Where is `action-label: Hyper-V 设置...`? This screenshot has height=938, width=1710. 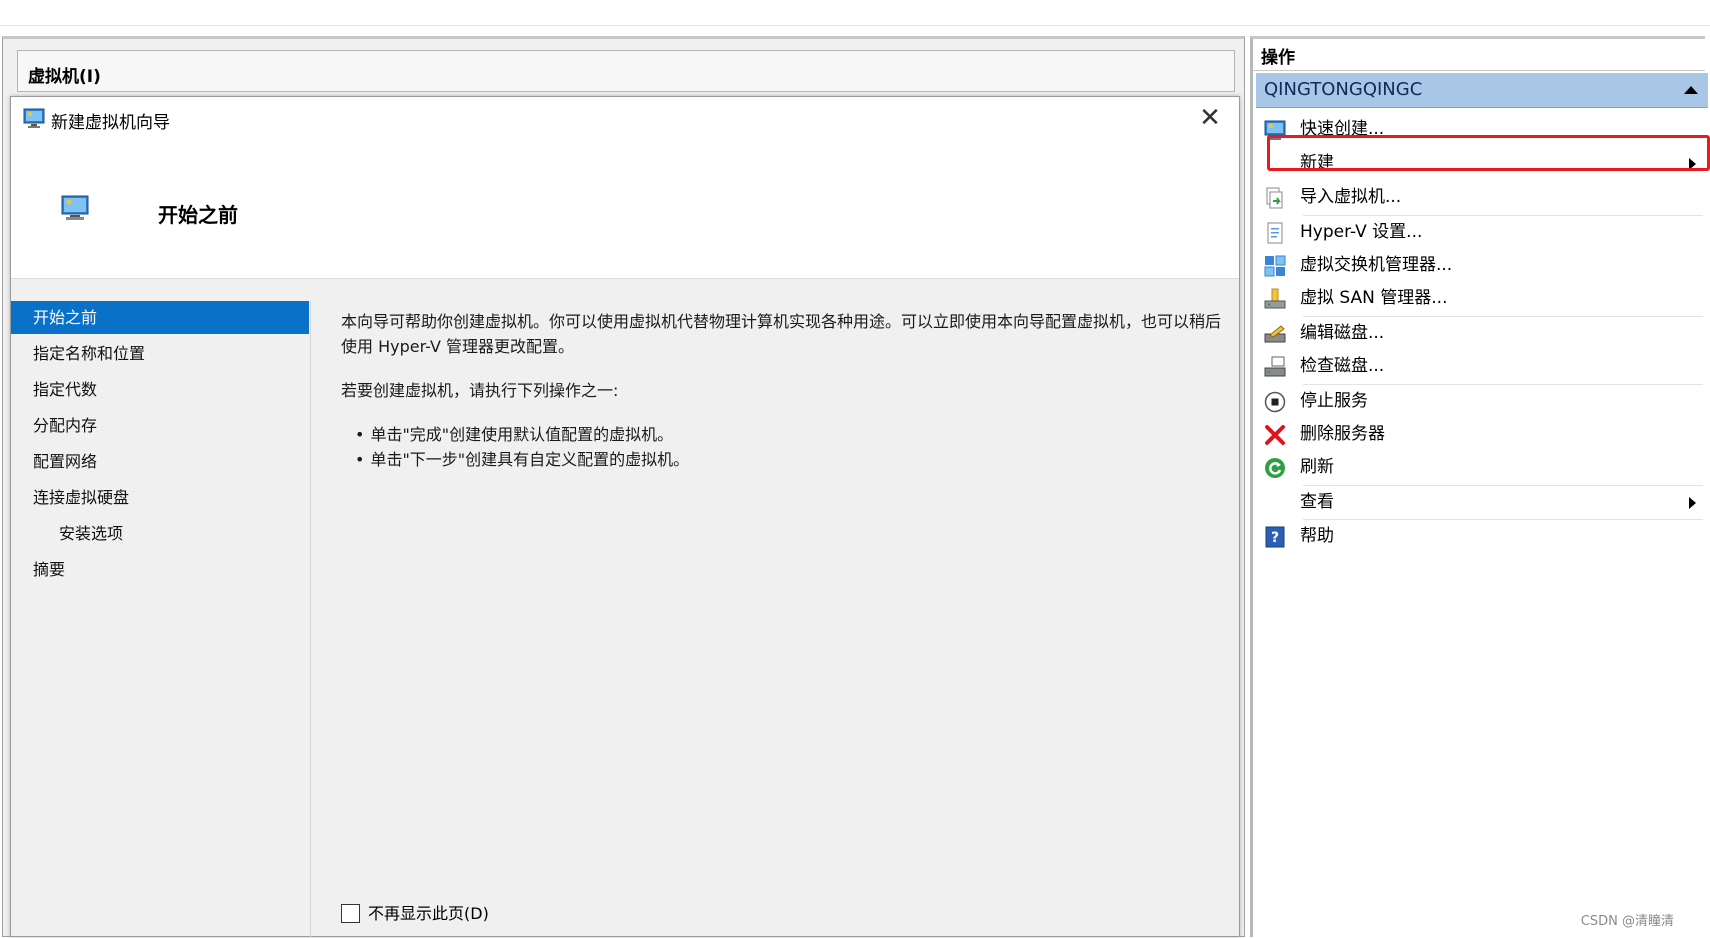 action-label: Hyper-V 设置... is located at coordinates (1361, 232).